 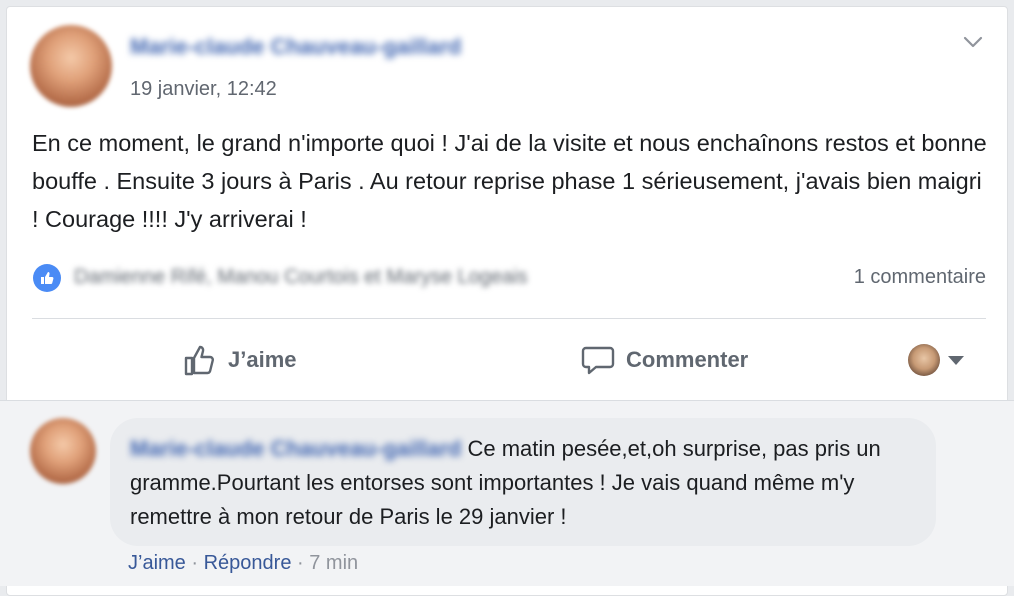 I want to click on comment-button: Commenter, so click(x=664, y=360).